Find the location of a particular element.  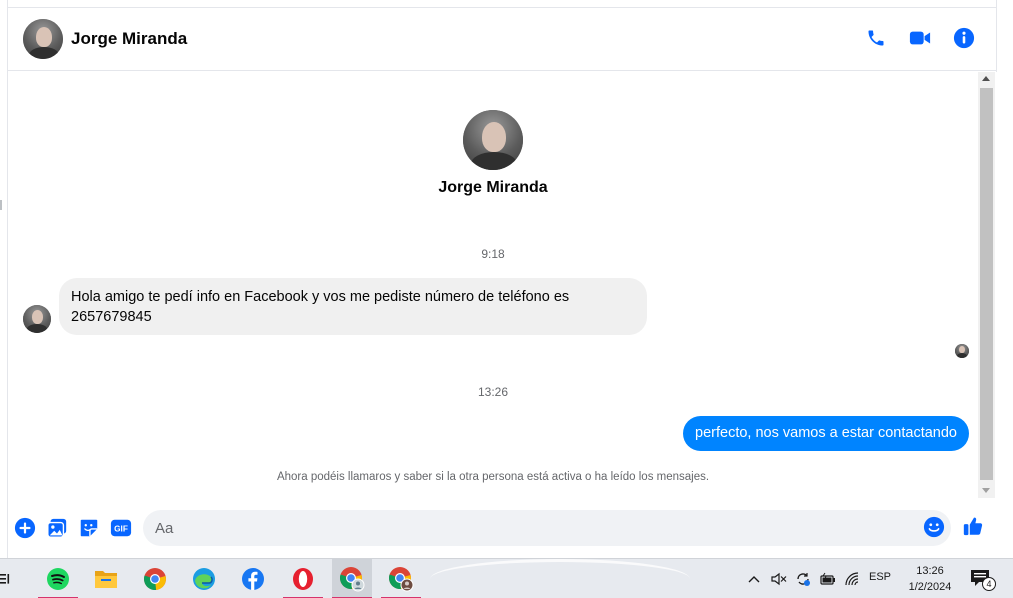

taskbar-app-file-explorer is located at coordinates (106, 578).